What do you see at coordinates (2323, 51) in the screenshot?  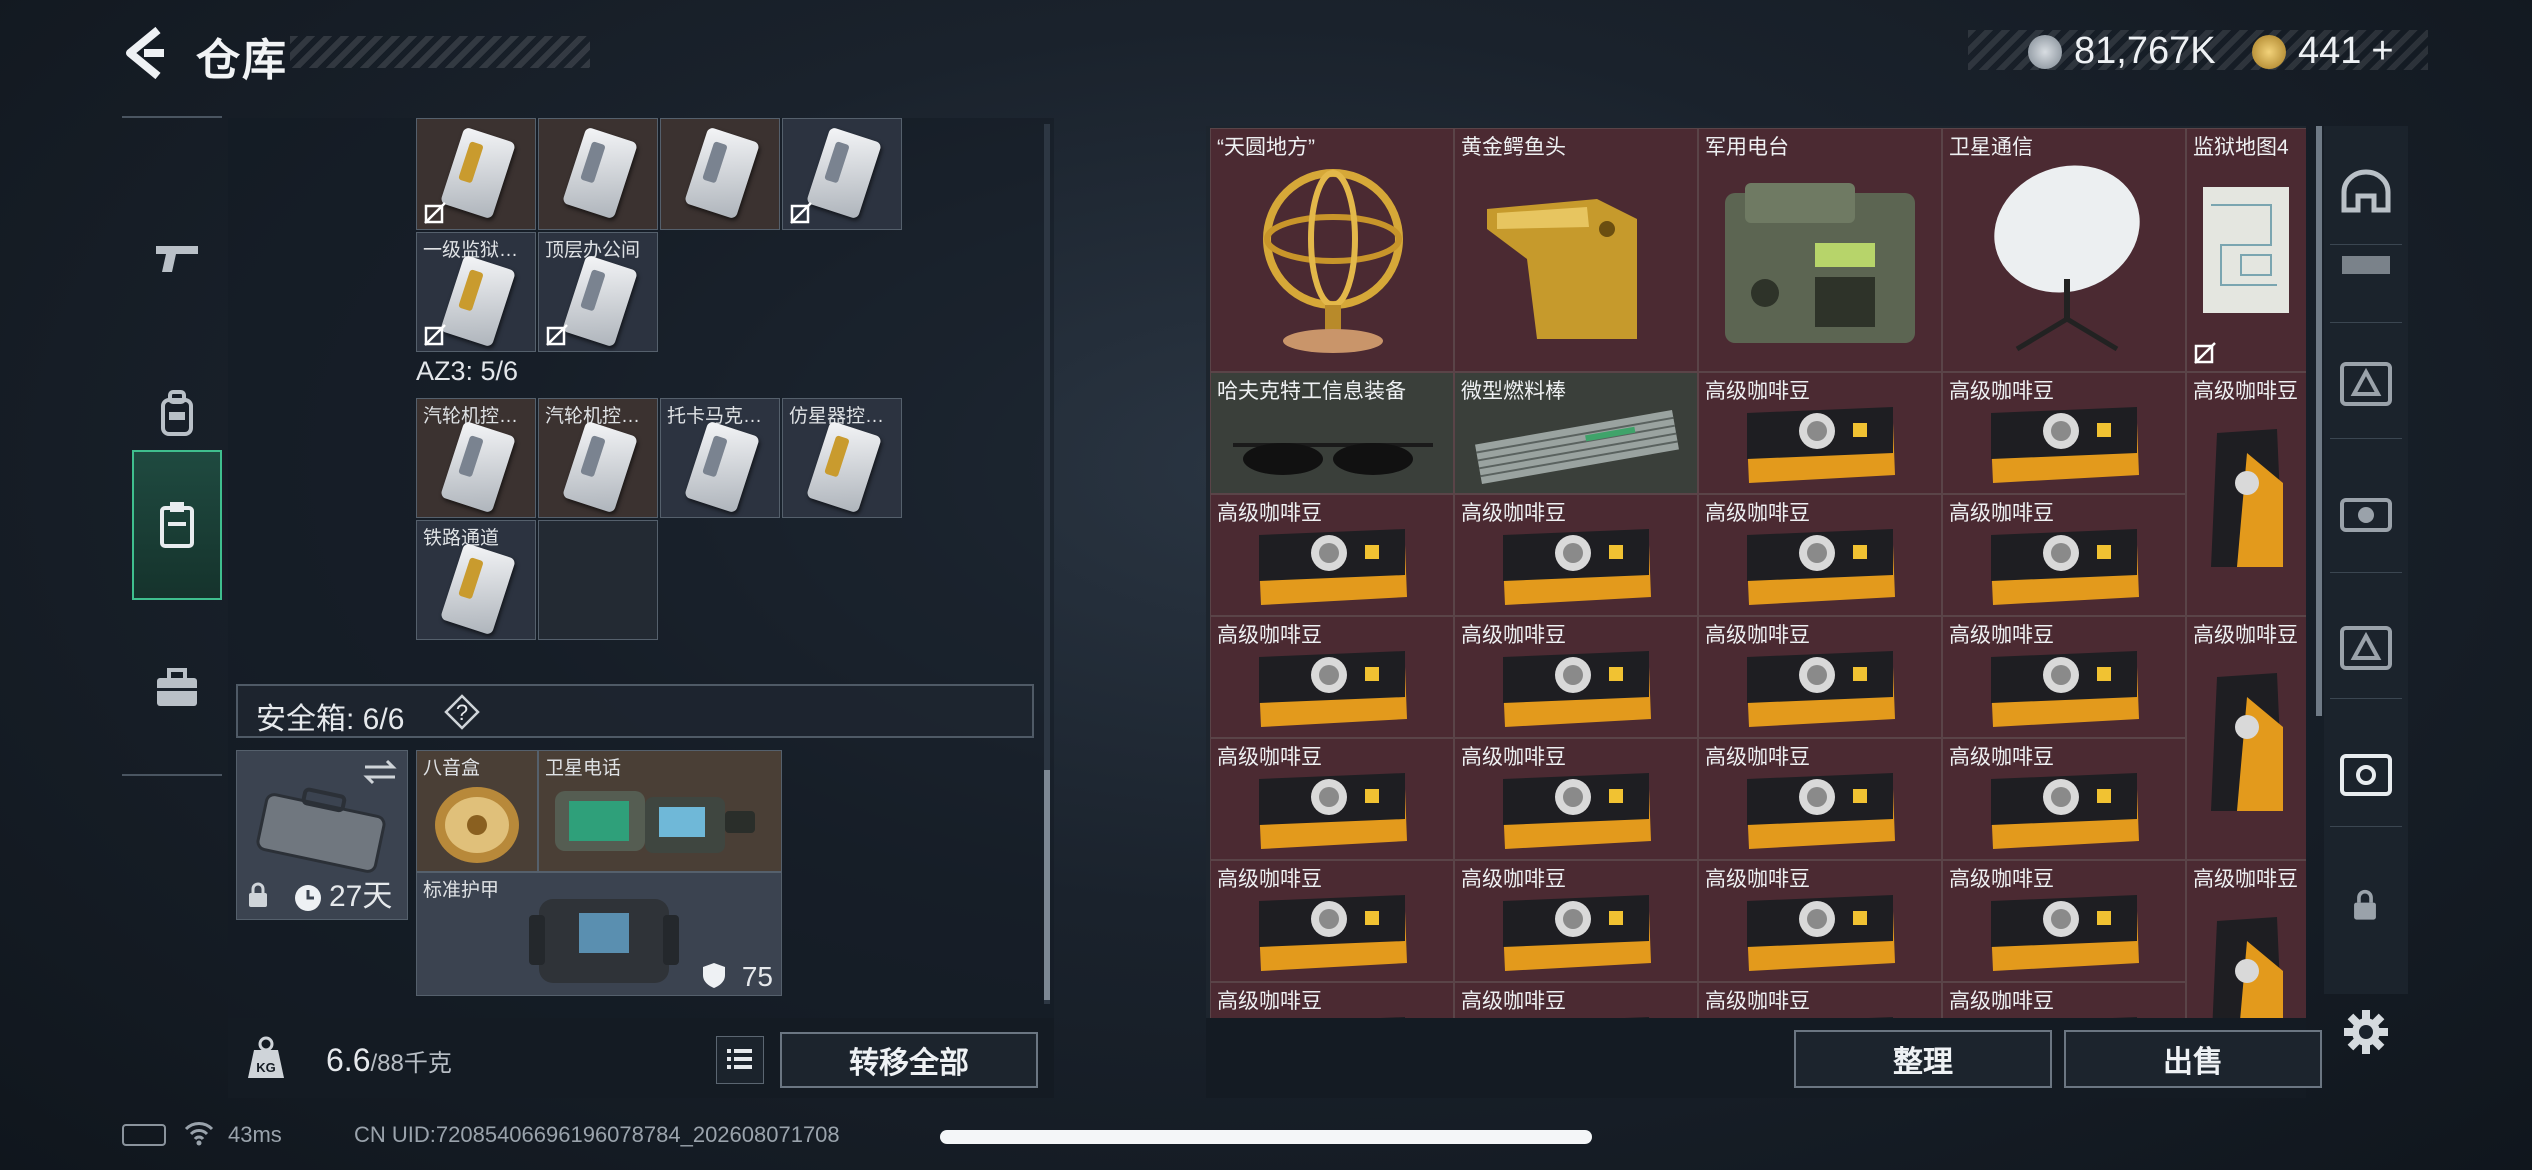 I see `gold-currency: 441 +` at bounding box center [2323, 51].